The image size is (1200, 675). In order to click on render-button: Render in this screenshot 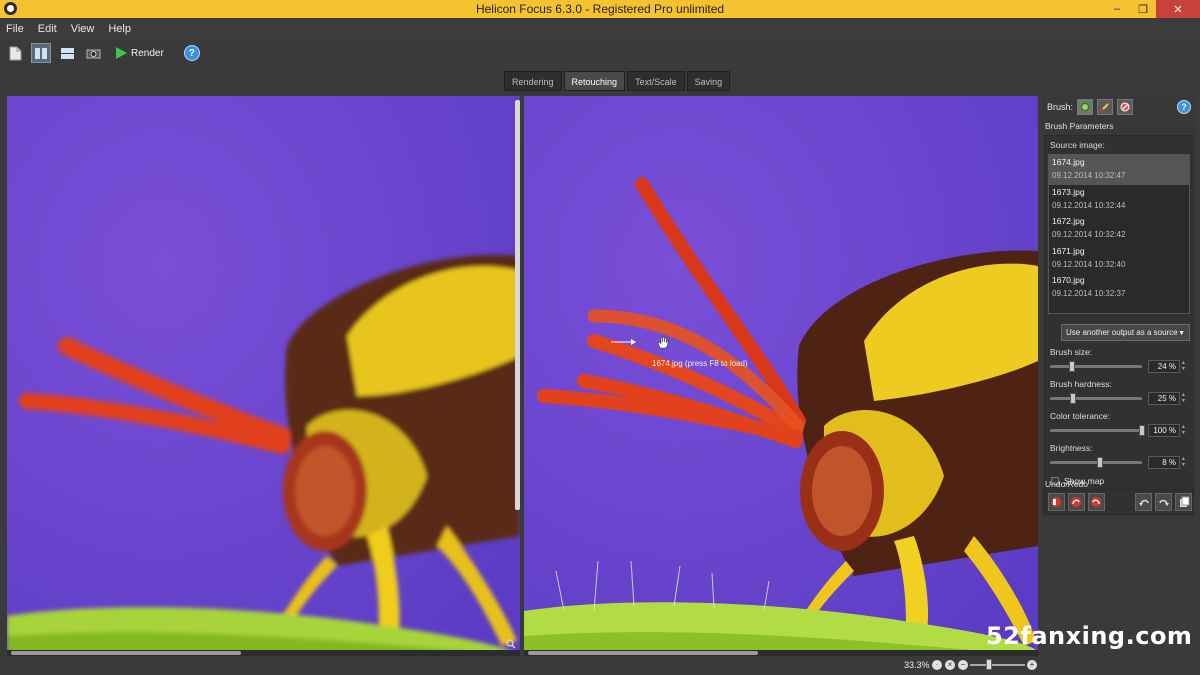, I will do `click(139, 53)`.